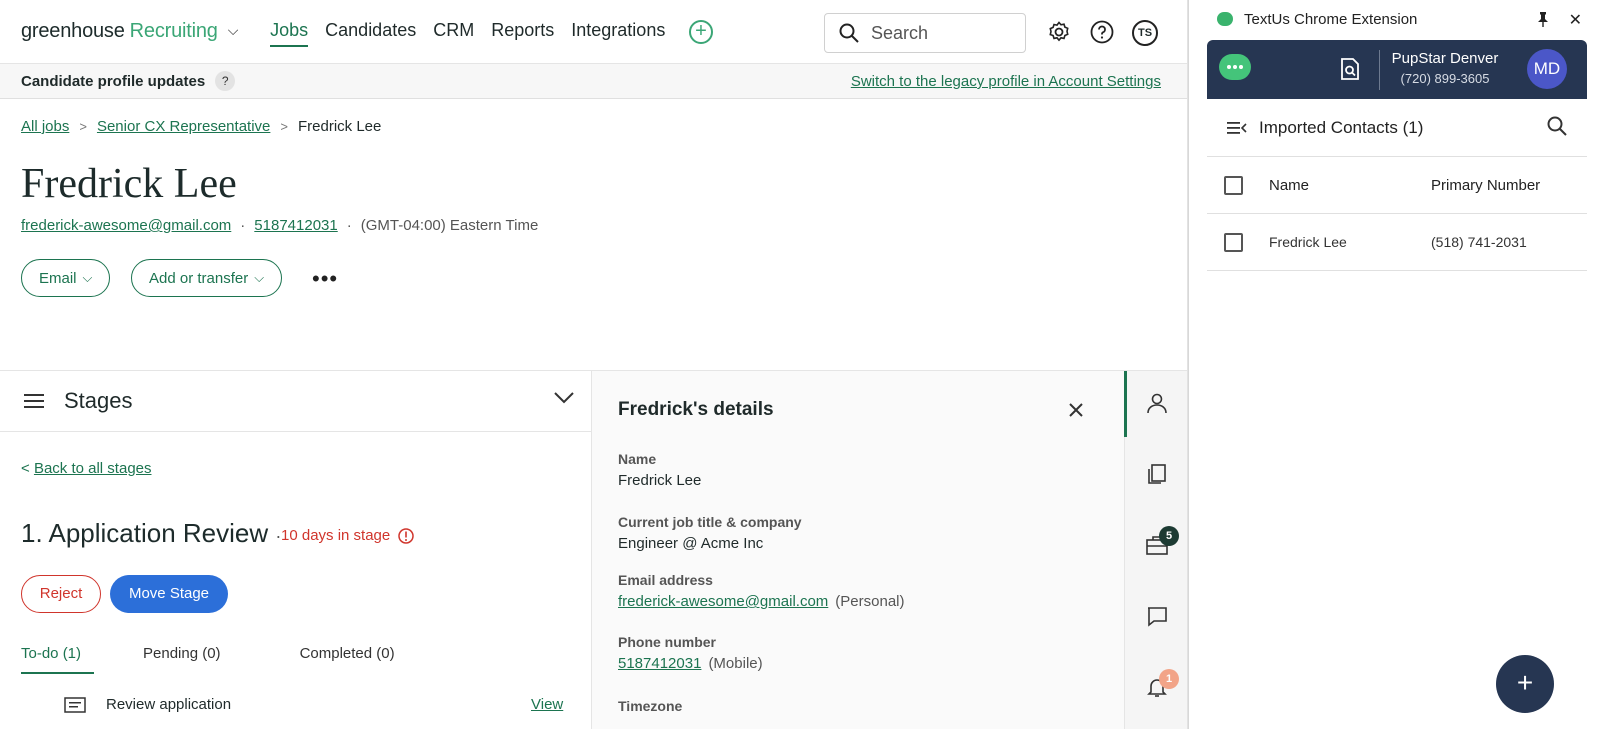  What do you see at coordinates (1557, 126) in the screenshot?
I see `search-icon` at bounding box center [1557, 126].